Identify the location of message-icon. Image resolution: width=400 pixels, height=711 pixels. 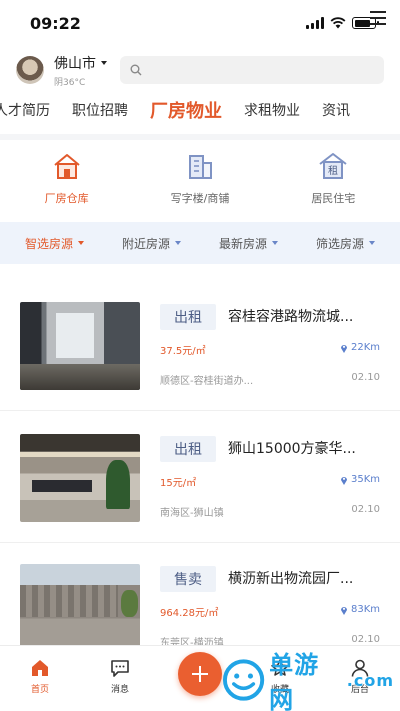
(120, 668).